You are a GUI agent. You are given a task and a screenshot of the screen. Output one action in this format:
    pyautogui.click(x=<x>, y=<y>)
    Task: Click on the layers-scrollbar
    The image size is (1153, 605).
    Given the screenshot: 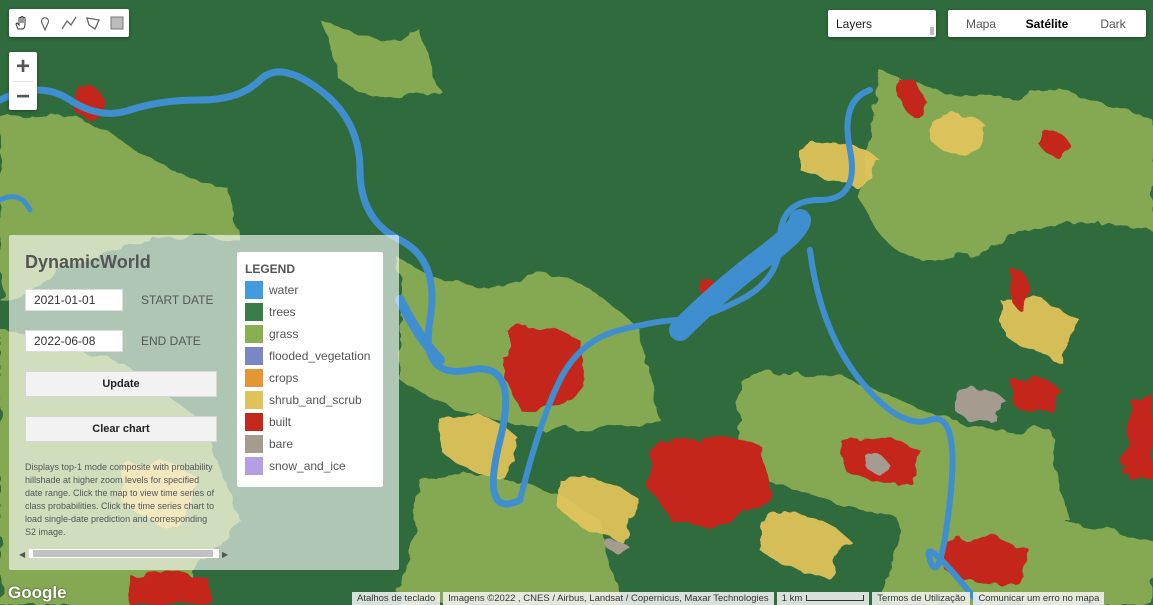 What is the action you would take?
    pyautogui.click(x=932, y=31)
    